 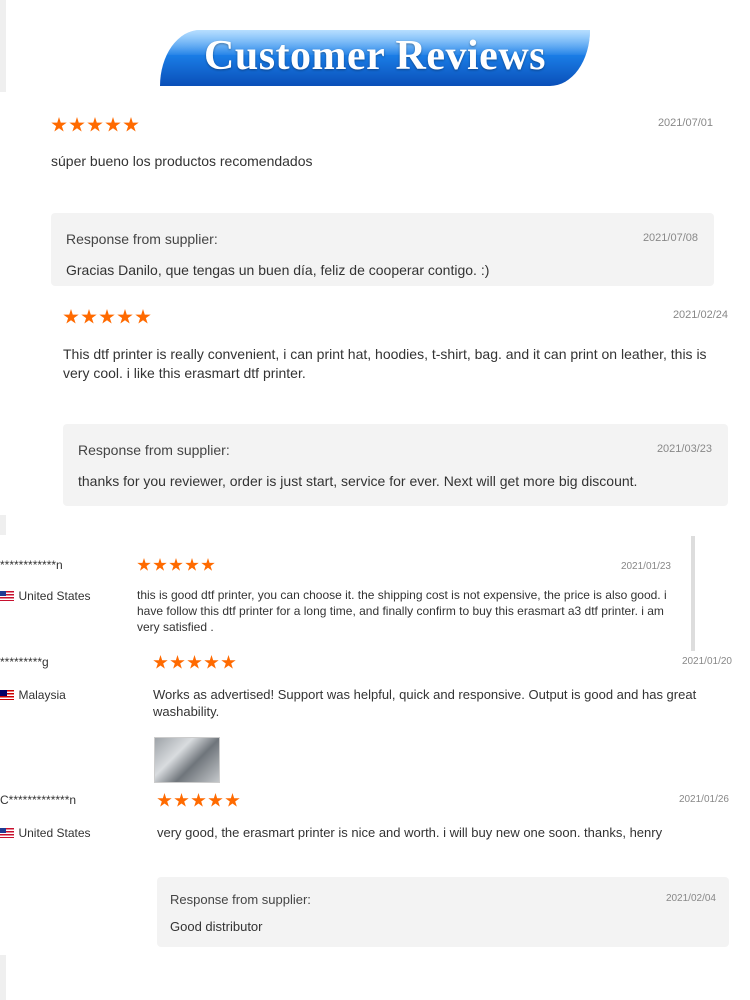 What do you see at coordinates (38, 800) in the screenshot?
I see `reviewer-name: C*************n` at bounding box center [38, 800].